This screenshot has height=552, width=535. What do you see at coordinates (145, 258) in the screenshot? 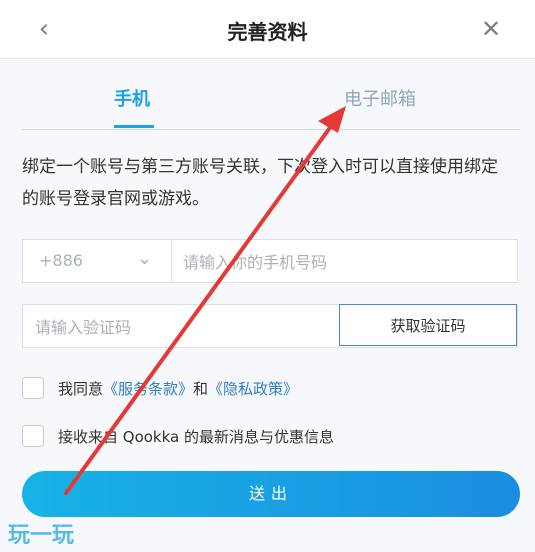
I see `chevron-down-icon: ⌄` at bounding box center [145, 258].